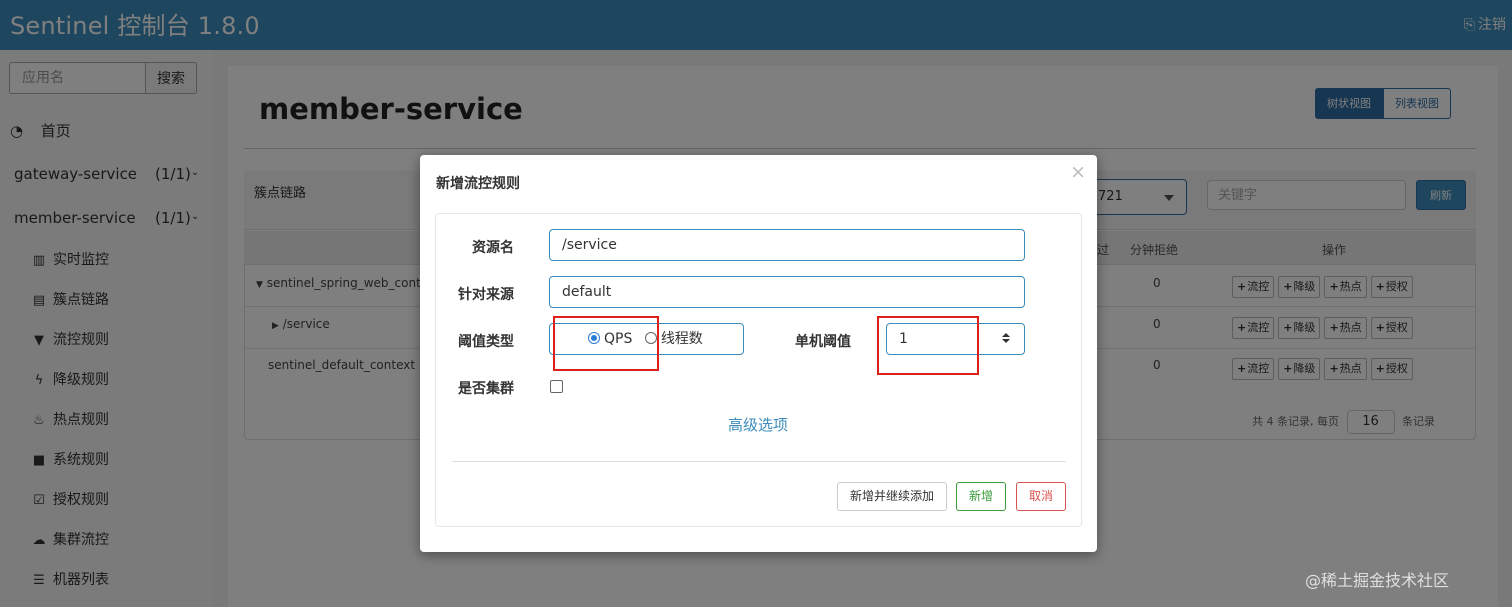 This screenshot has height=607, width=1512. Describe the element at coordinates (892, 496) in the screenshot. I see `add-and-continue-button: 新增并继续添加` at that location.